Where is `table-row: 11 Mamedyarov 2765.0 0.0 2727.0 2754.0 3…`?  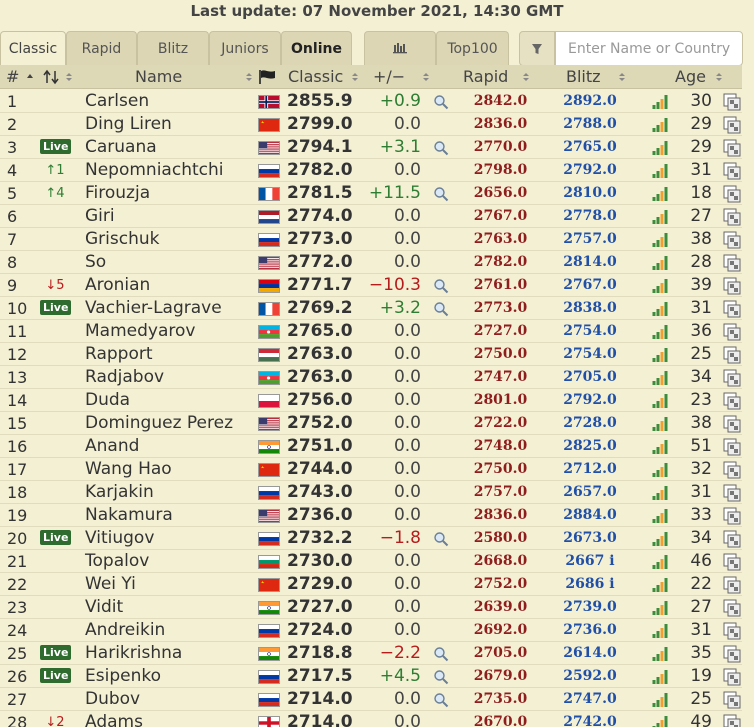 table-row: 11 Mamedyarov 2765.0 0.0 2727.0 2754.0 3… is located at coordinates (371, 331).